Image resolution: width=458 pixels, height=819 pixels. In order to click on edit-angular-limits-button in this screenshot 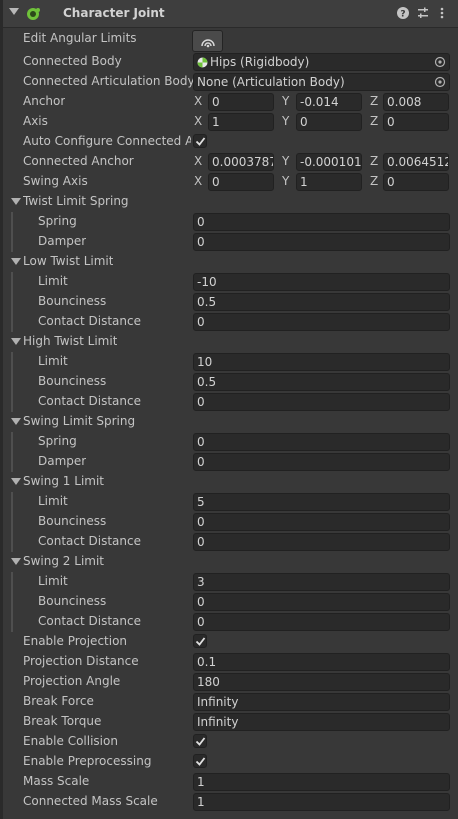, I will do `click(207, 41)`.